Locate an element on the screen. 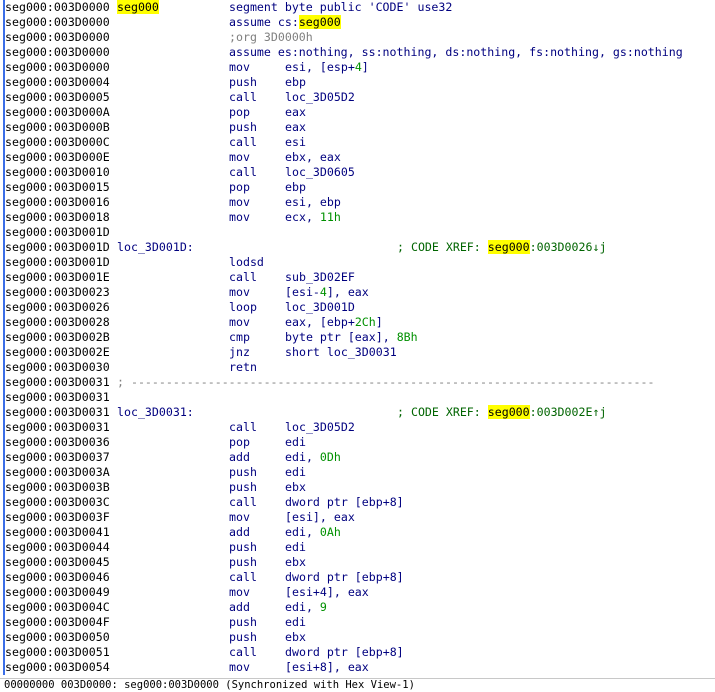  listing-line: seg000:003D0031 is located at coordinates (357, 397).